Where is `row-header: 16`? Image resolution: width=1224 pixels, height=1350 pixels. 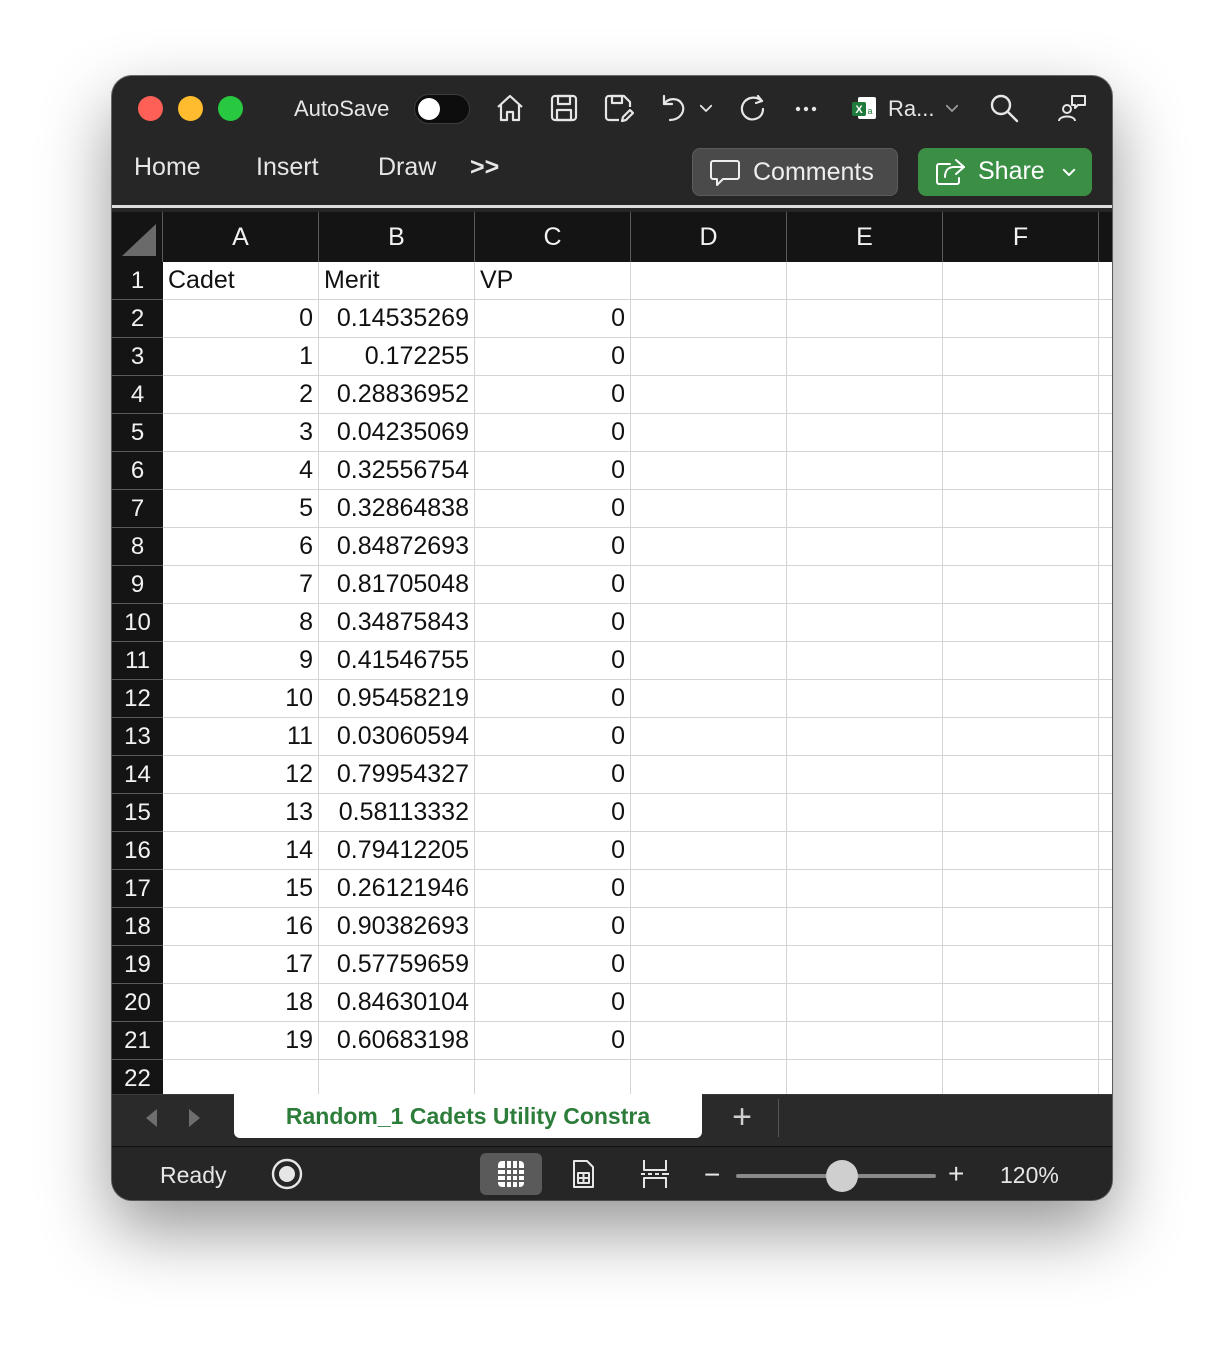 row-header: 16 is located at coordinates (137, 851).